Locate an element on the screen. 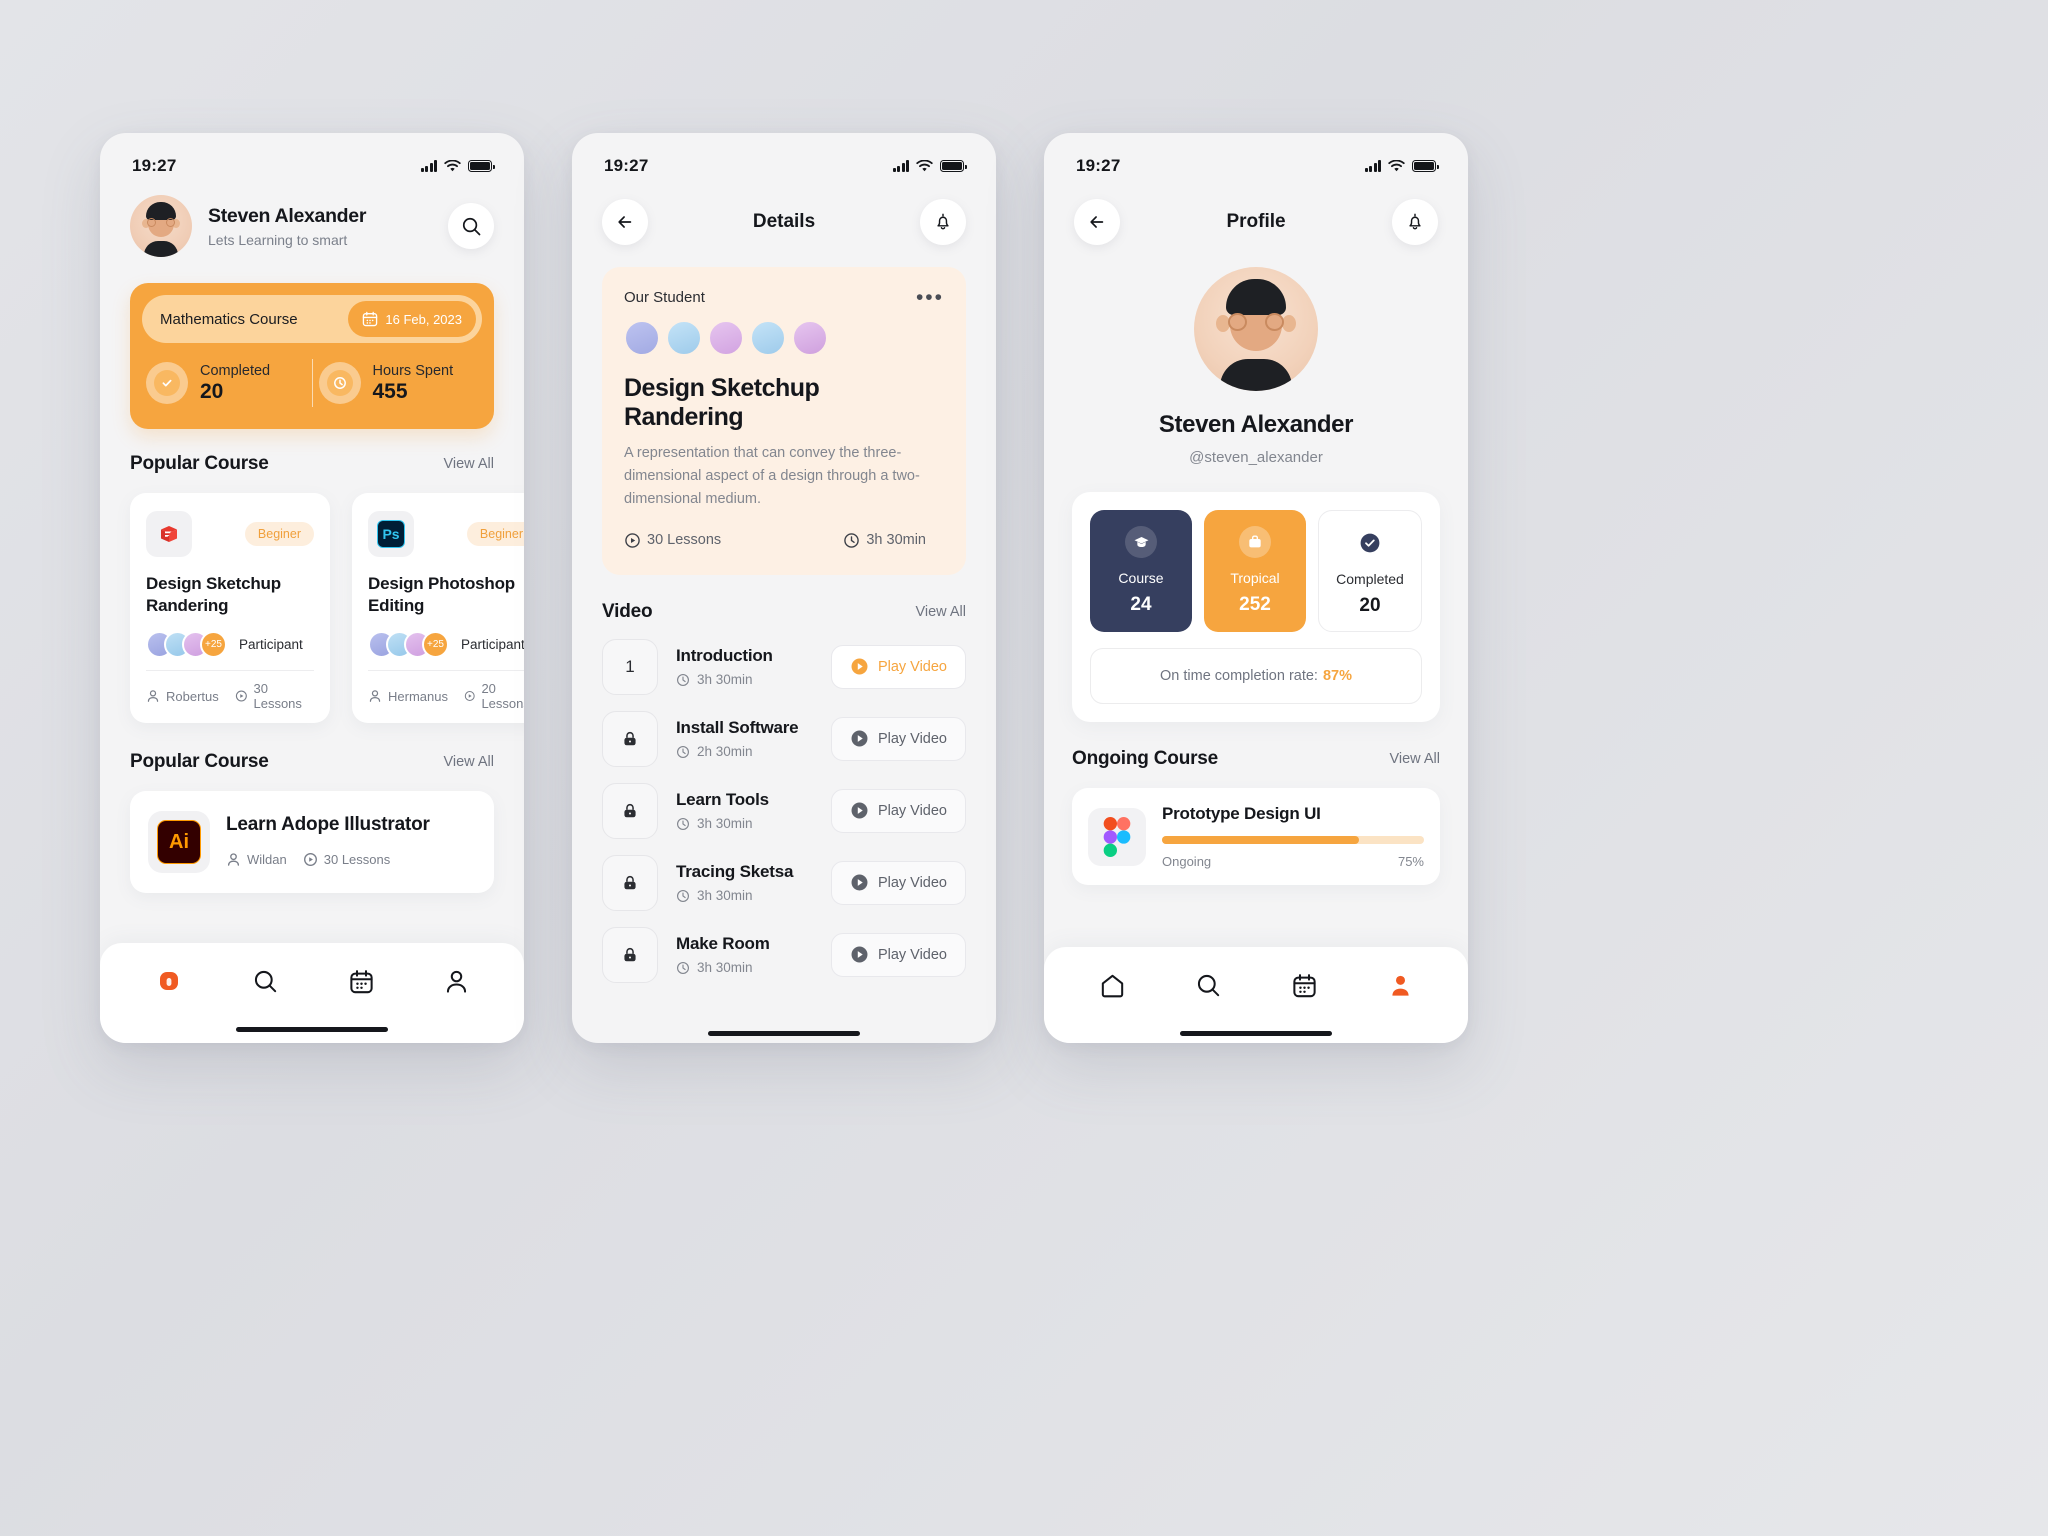 Image resolution: width=2048 pixels, height=1536 pixels. profile-avatar is located at coordinates (1256, 329).